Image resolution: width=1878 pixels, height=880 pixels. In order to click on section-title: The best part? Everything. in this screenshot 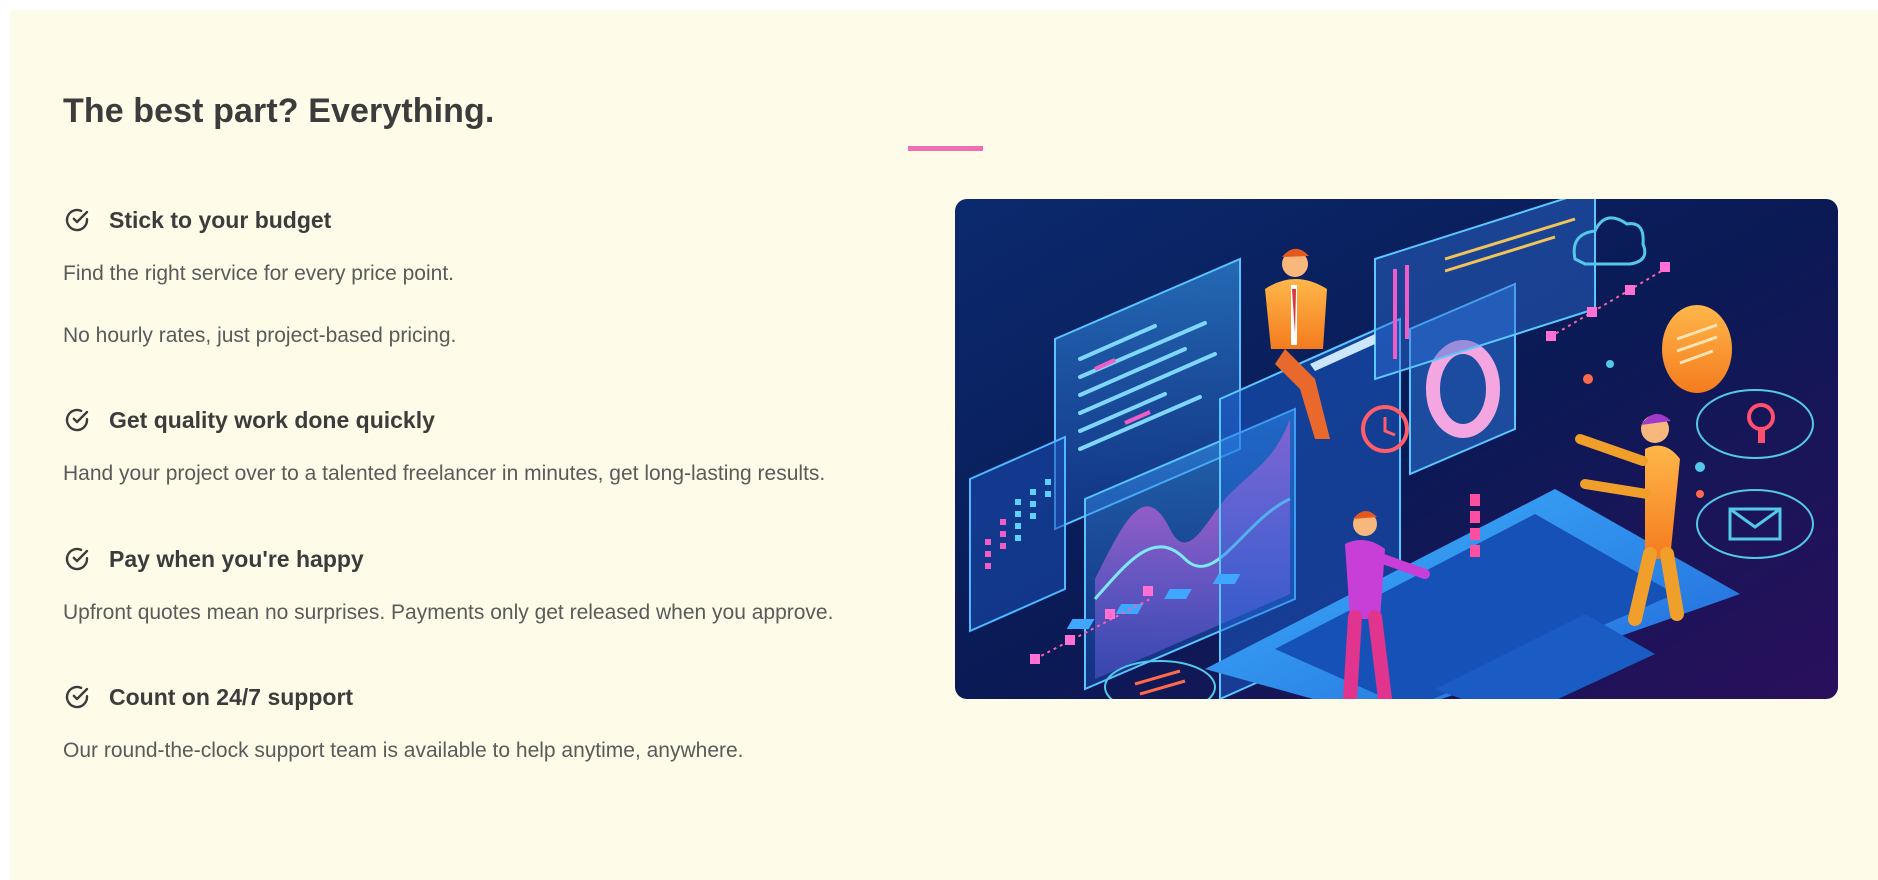, I will do `click(279, 111)`.